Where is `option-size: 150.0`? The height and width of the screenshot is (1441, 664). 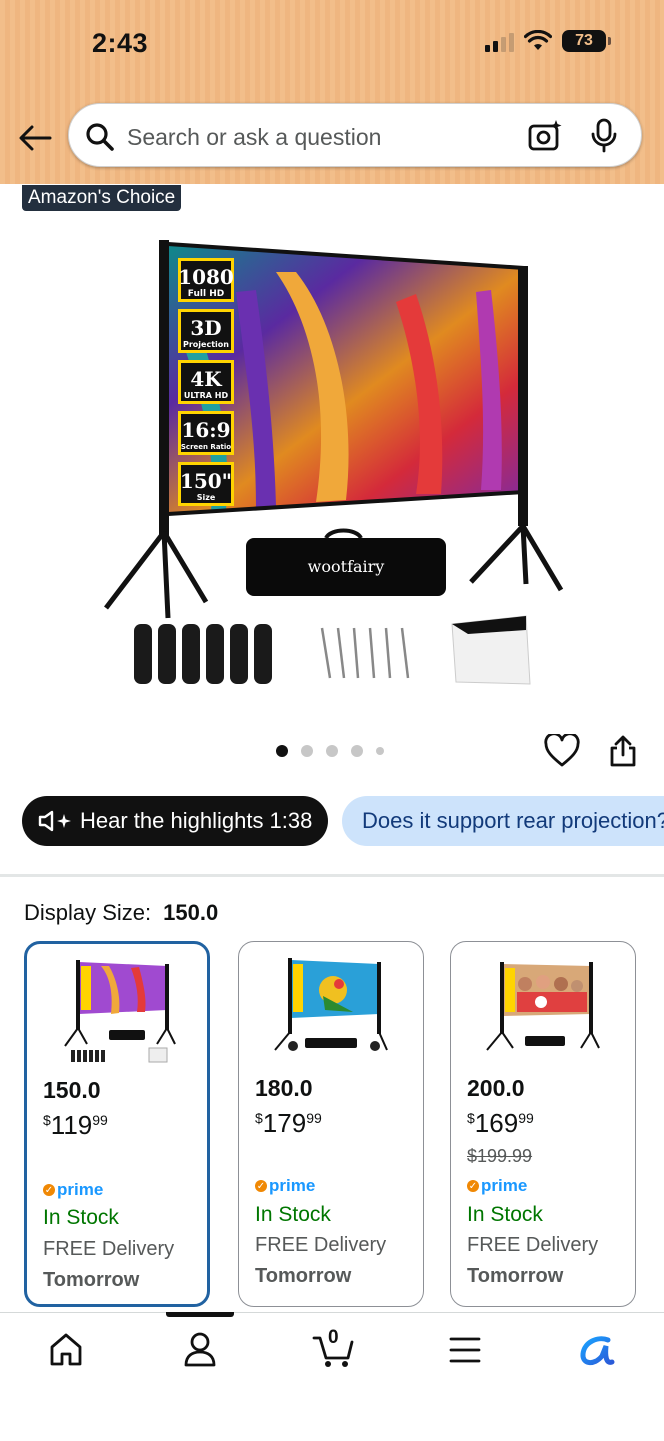 option-size: 150.0 is located at coordinates (72, 1090).